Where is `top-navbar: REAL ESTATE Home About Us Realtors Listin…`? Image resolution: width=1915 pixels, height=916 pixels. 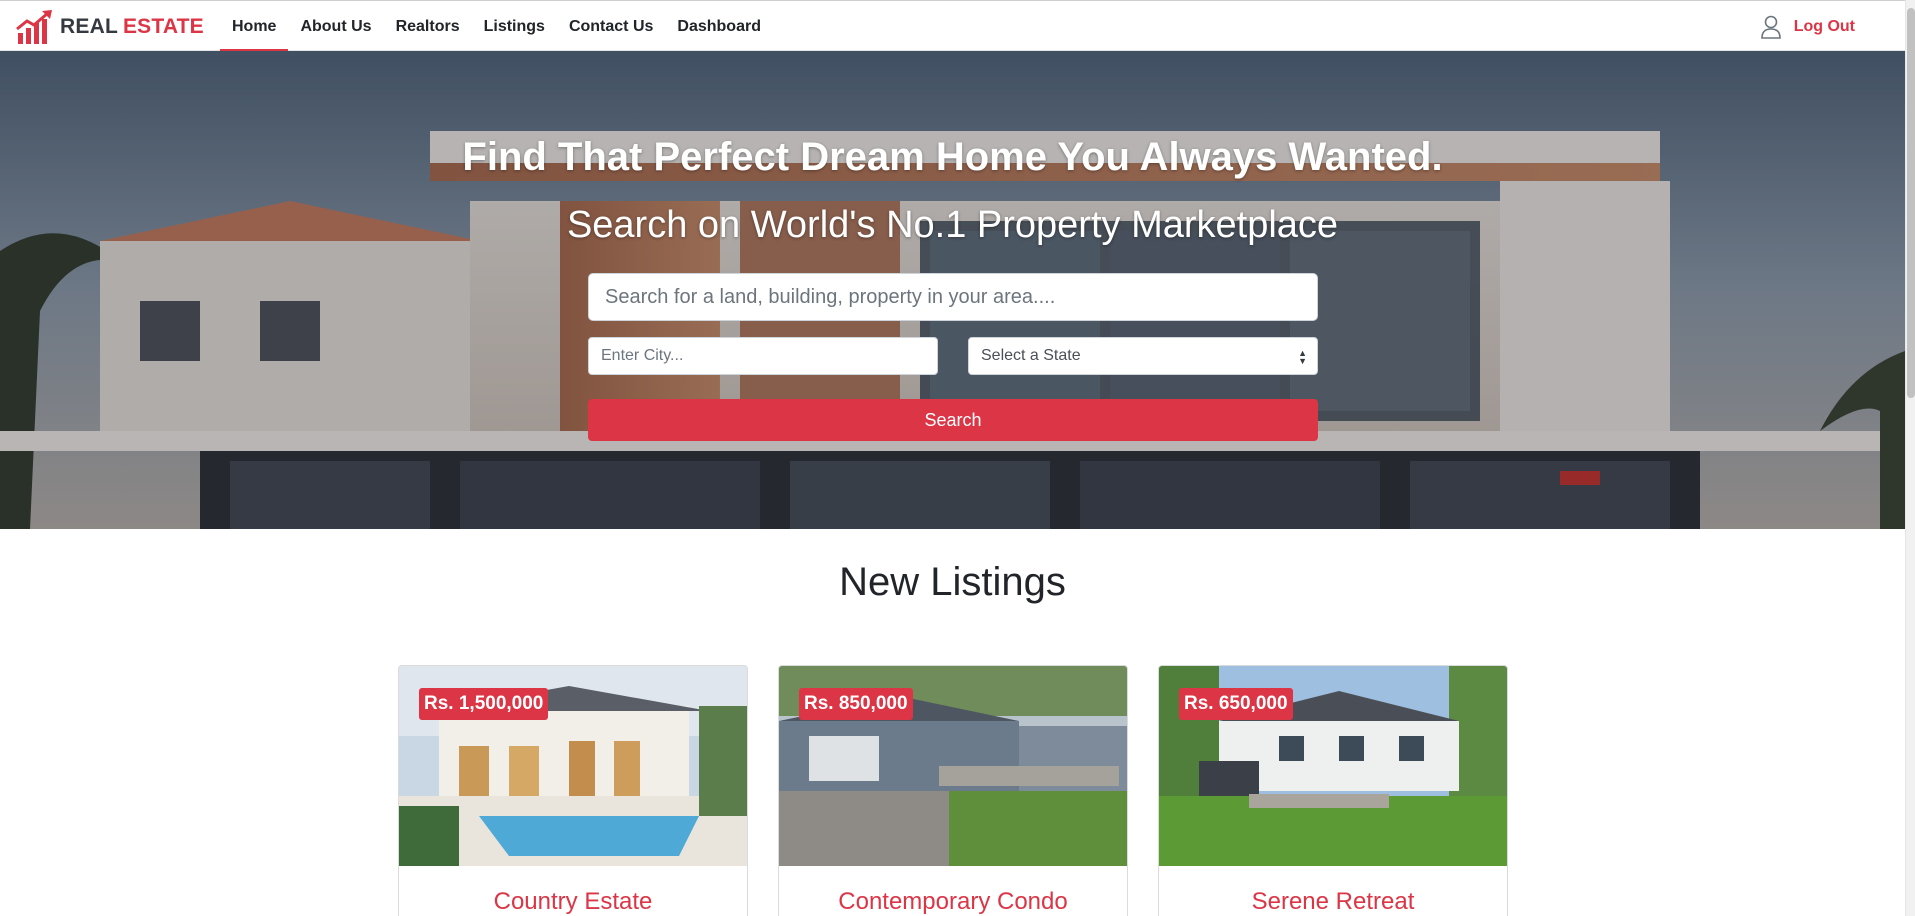
top-navbar: REAL ESTATE Home About Us Realtors Listin… is located at coordinates (952, 26).